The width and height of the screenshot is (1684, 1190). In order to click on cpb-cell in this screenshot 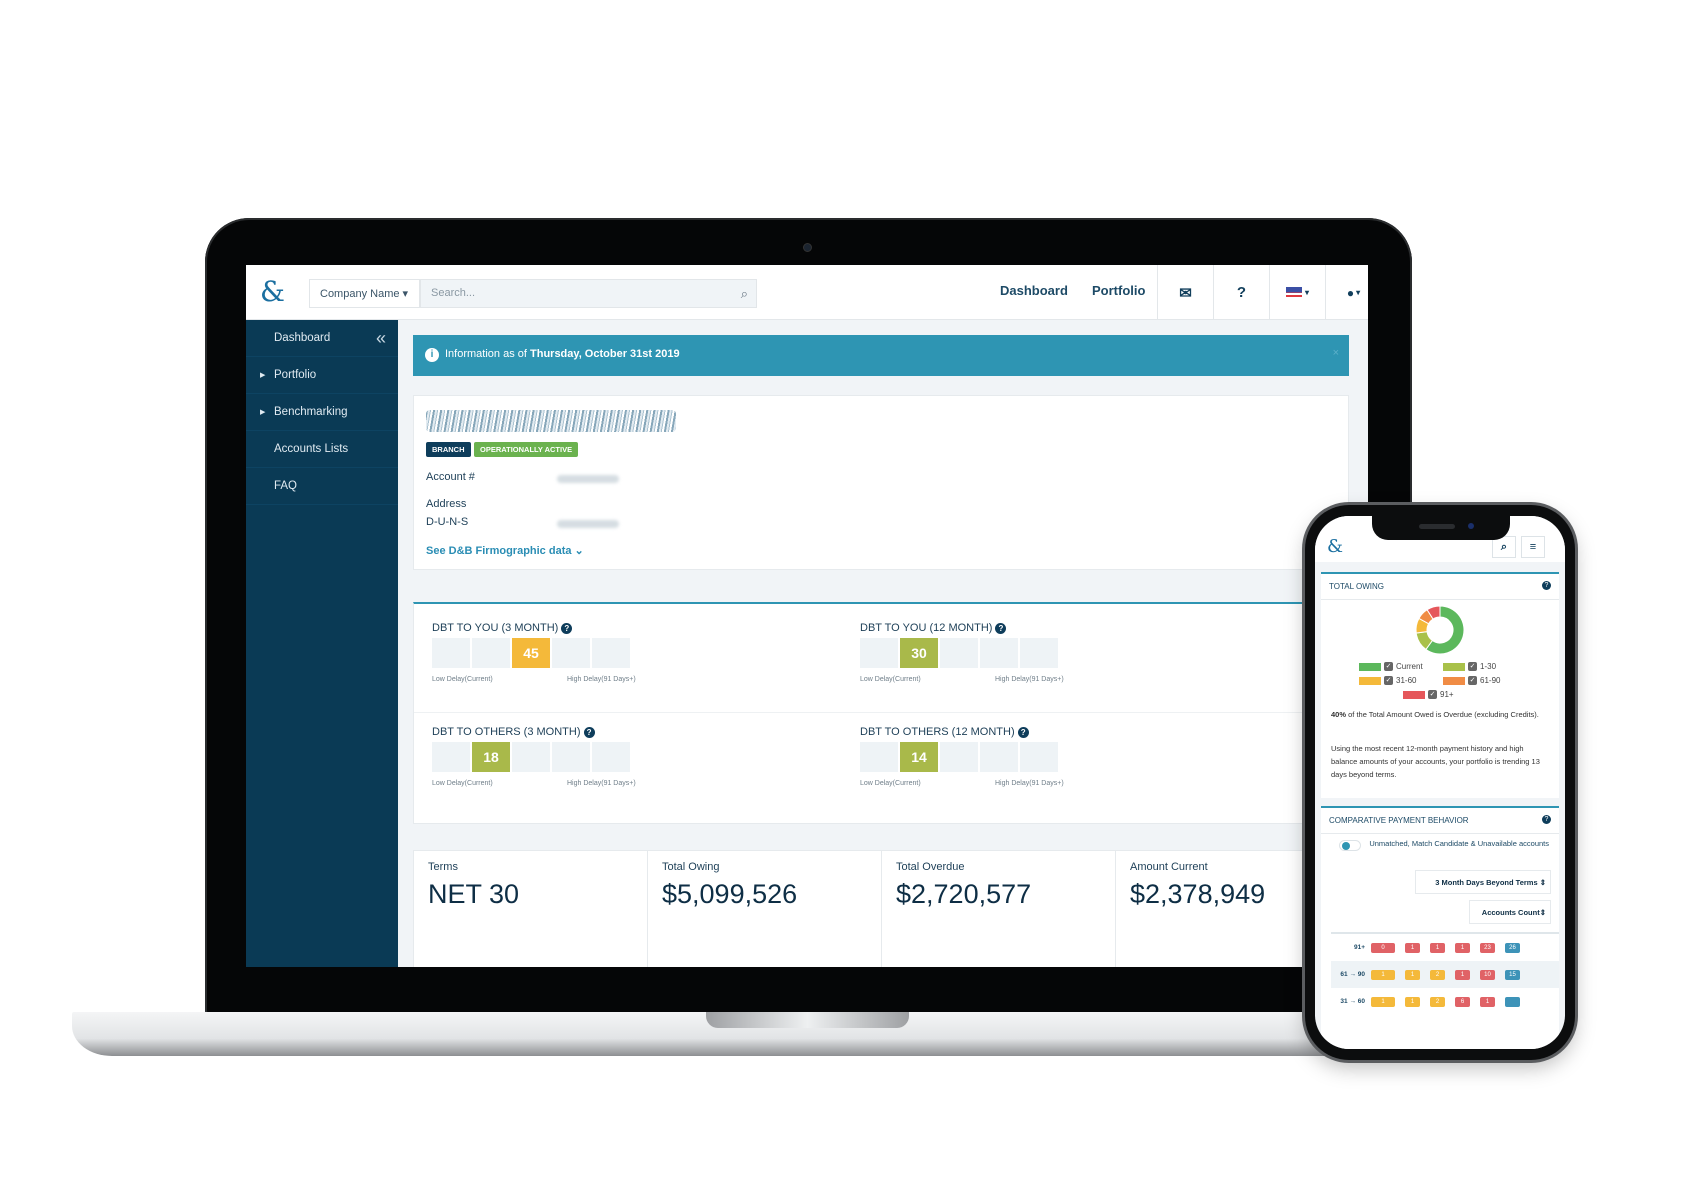, I will do `click(1512, 1001)`.